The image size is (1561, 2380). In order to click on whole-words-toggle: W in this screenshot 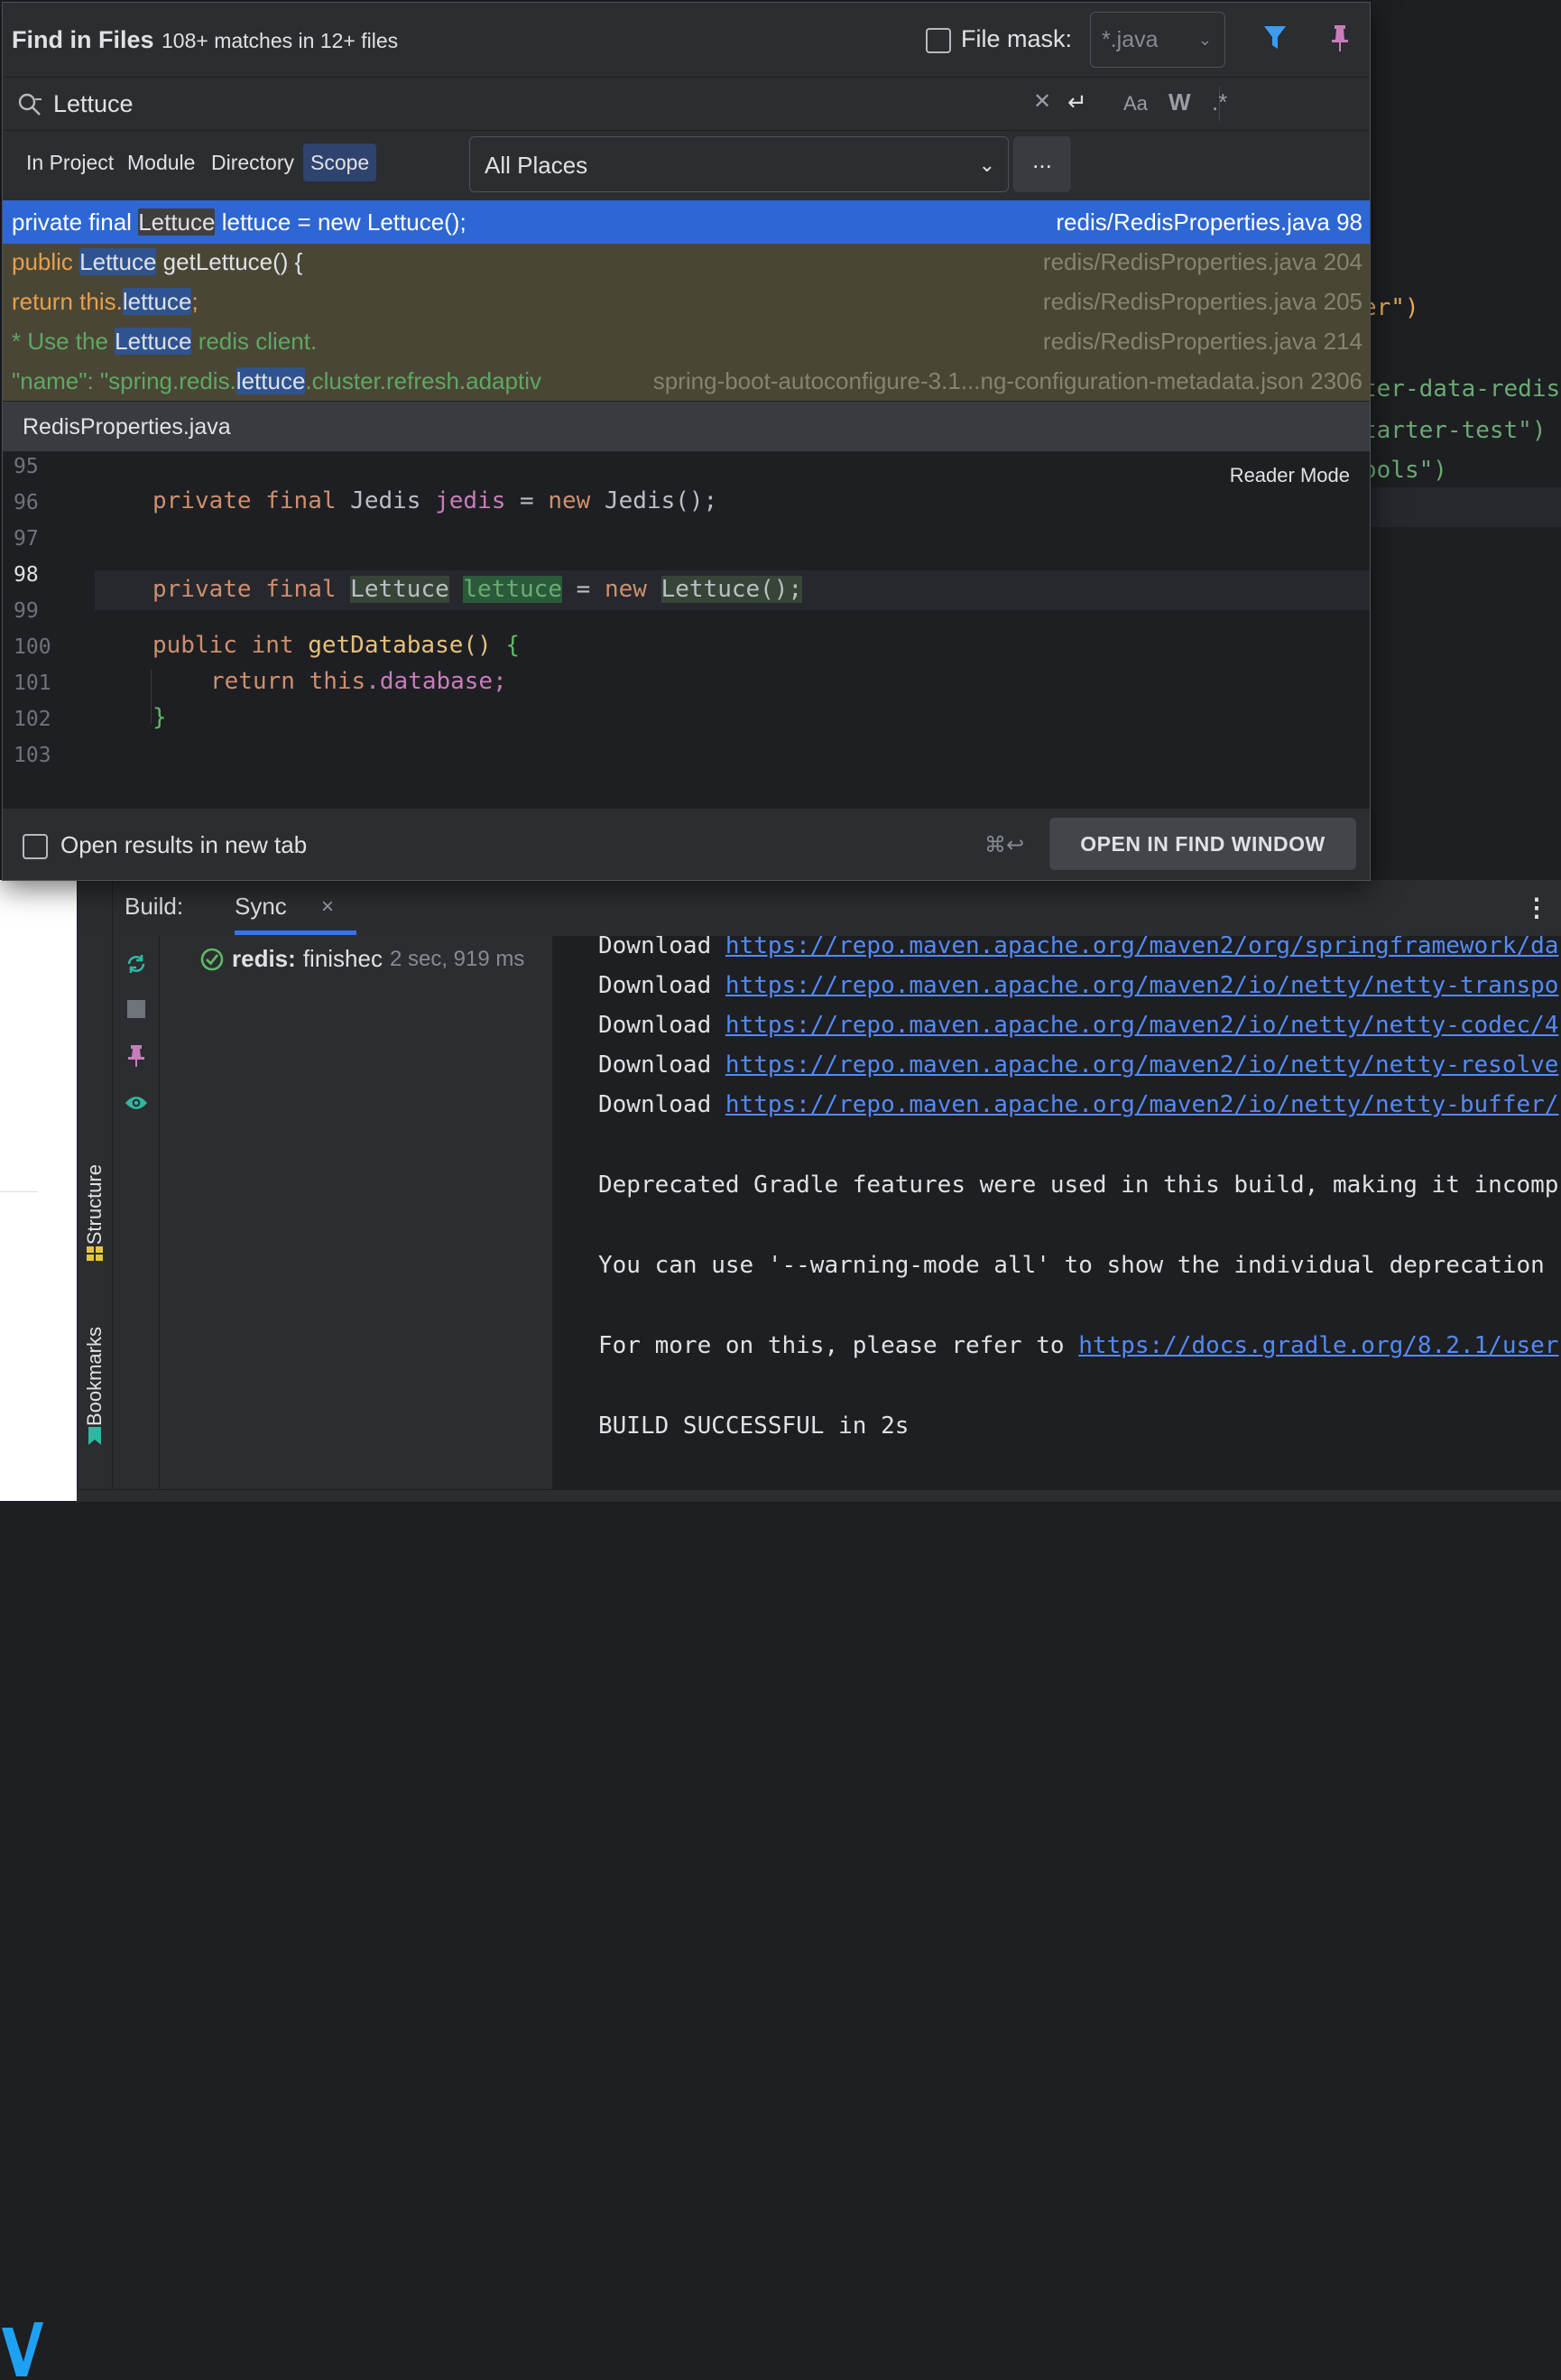, I will do `click(1179, 102)`.